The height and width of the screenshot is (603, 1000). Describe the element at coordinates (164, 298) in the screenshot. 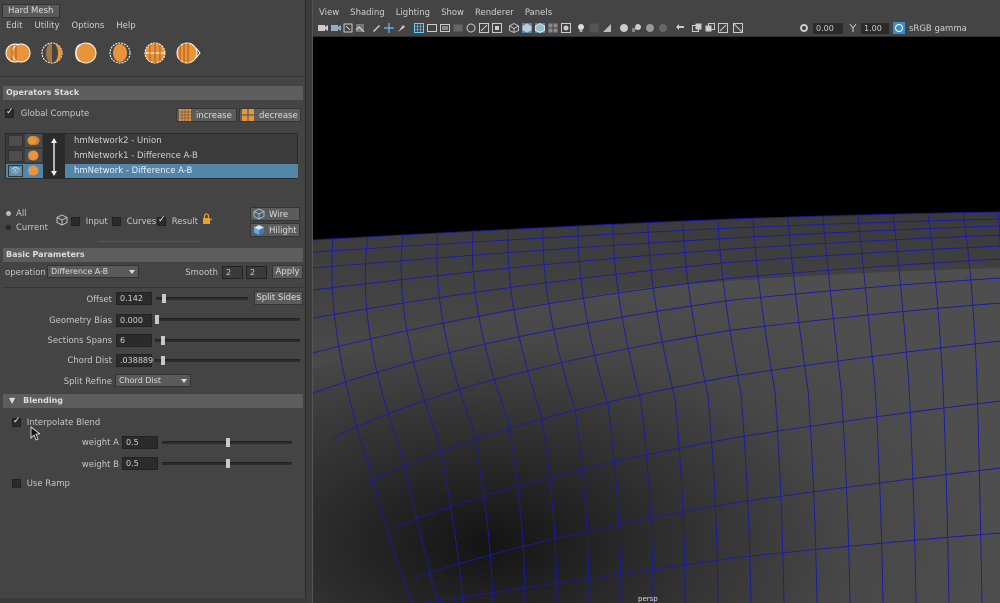

I see `offset-slider-handle` at that location.